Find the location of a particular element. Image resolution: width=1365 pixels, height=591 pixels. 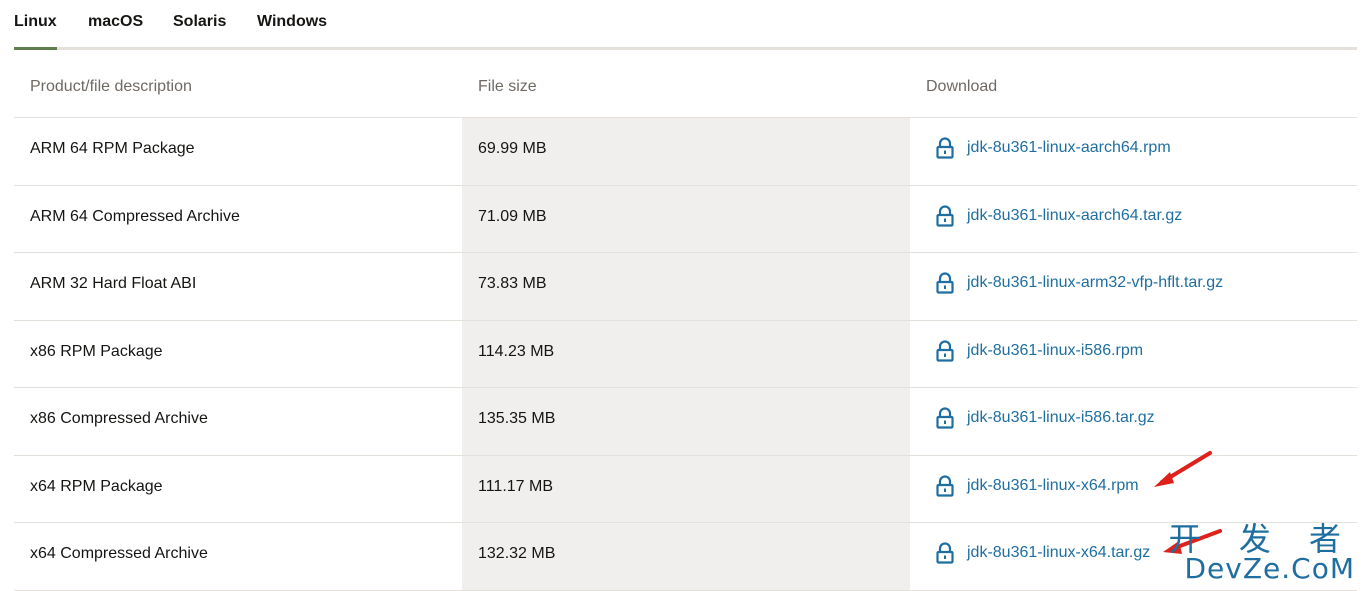

watermark: 开 发 者 DevZe.CoM is located at coordinates (1262, 553).